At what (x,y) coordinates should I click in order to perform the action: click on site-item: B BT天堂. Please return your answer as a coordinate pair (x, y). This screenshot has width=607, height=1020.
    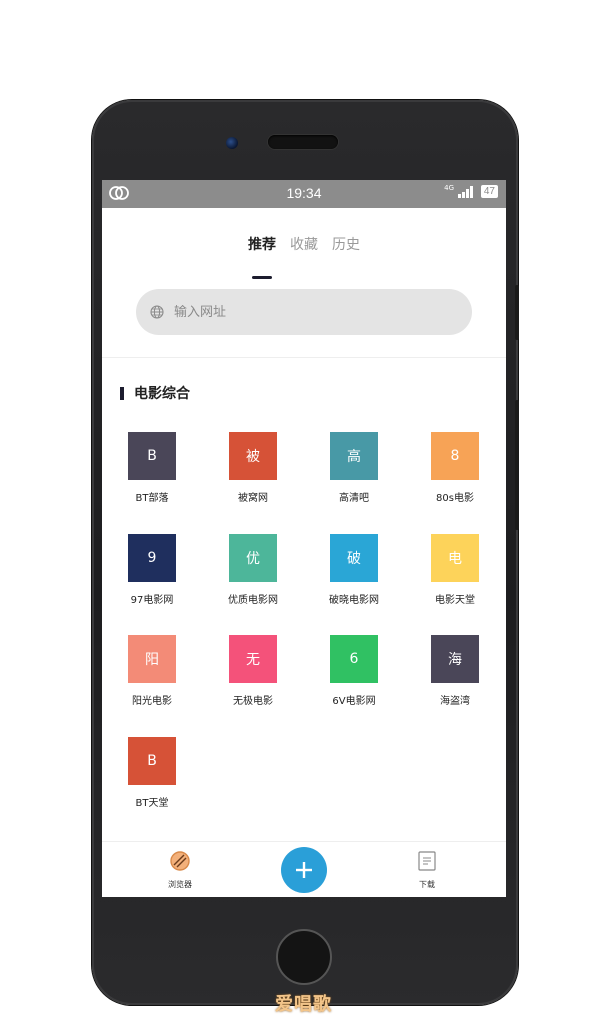
    Looking at the image, I should click on (152, 773).